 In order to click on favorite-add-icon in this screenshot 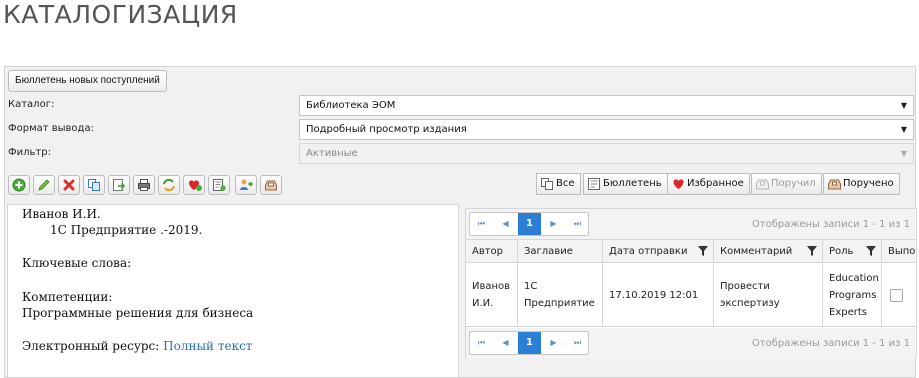, I will do `click(195, 185)`.